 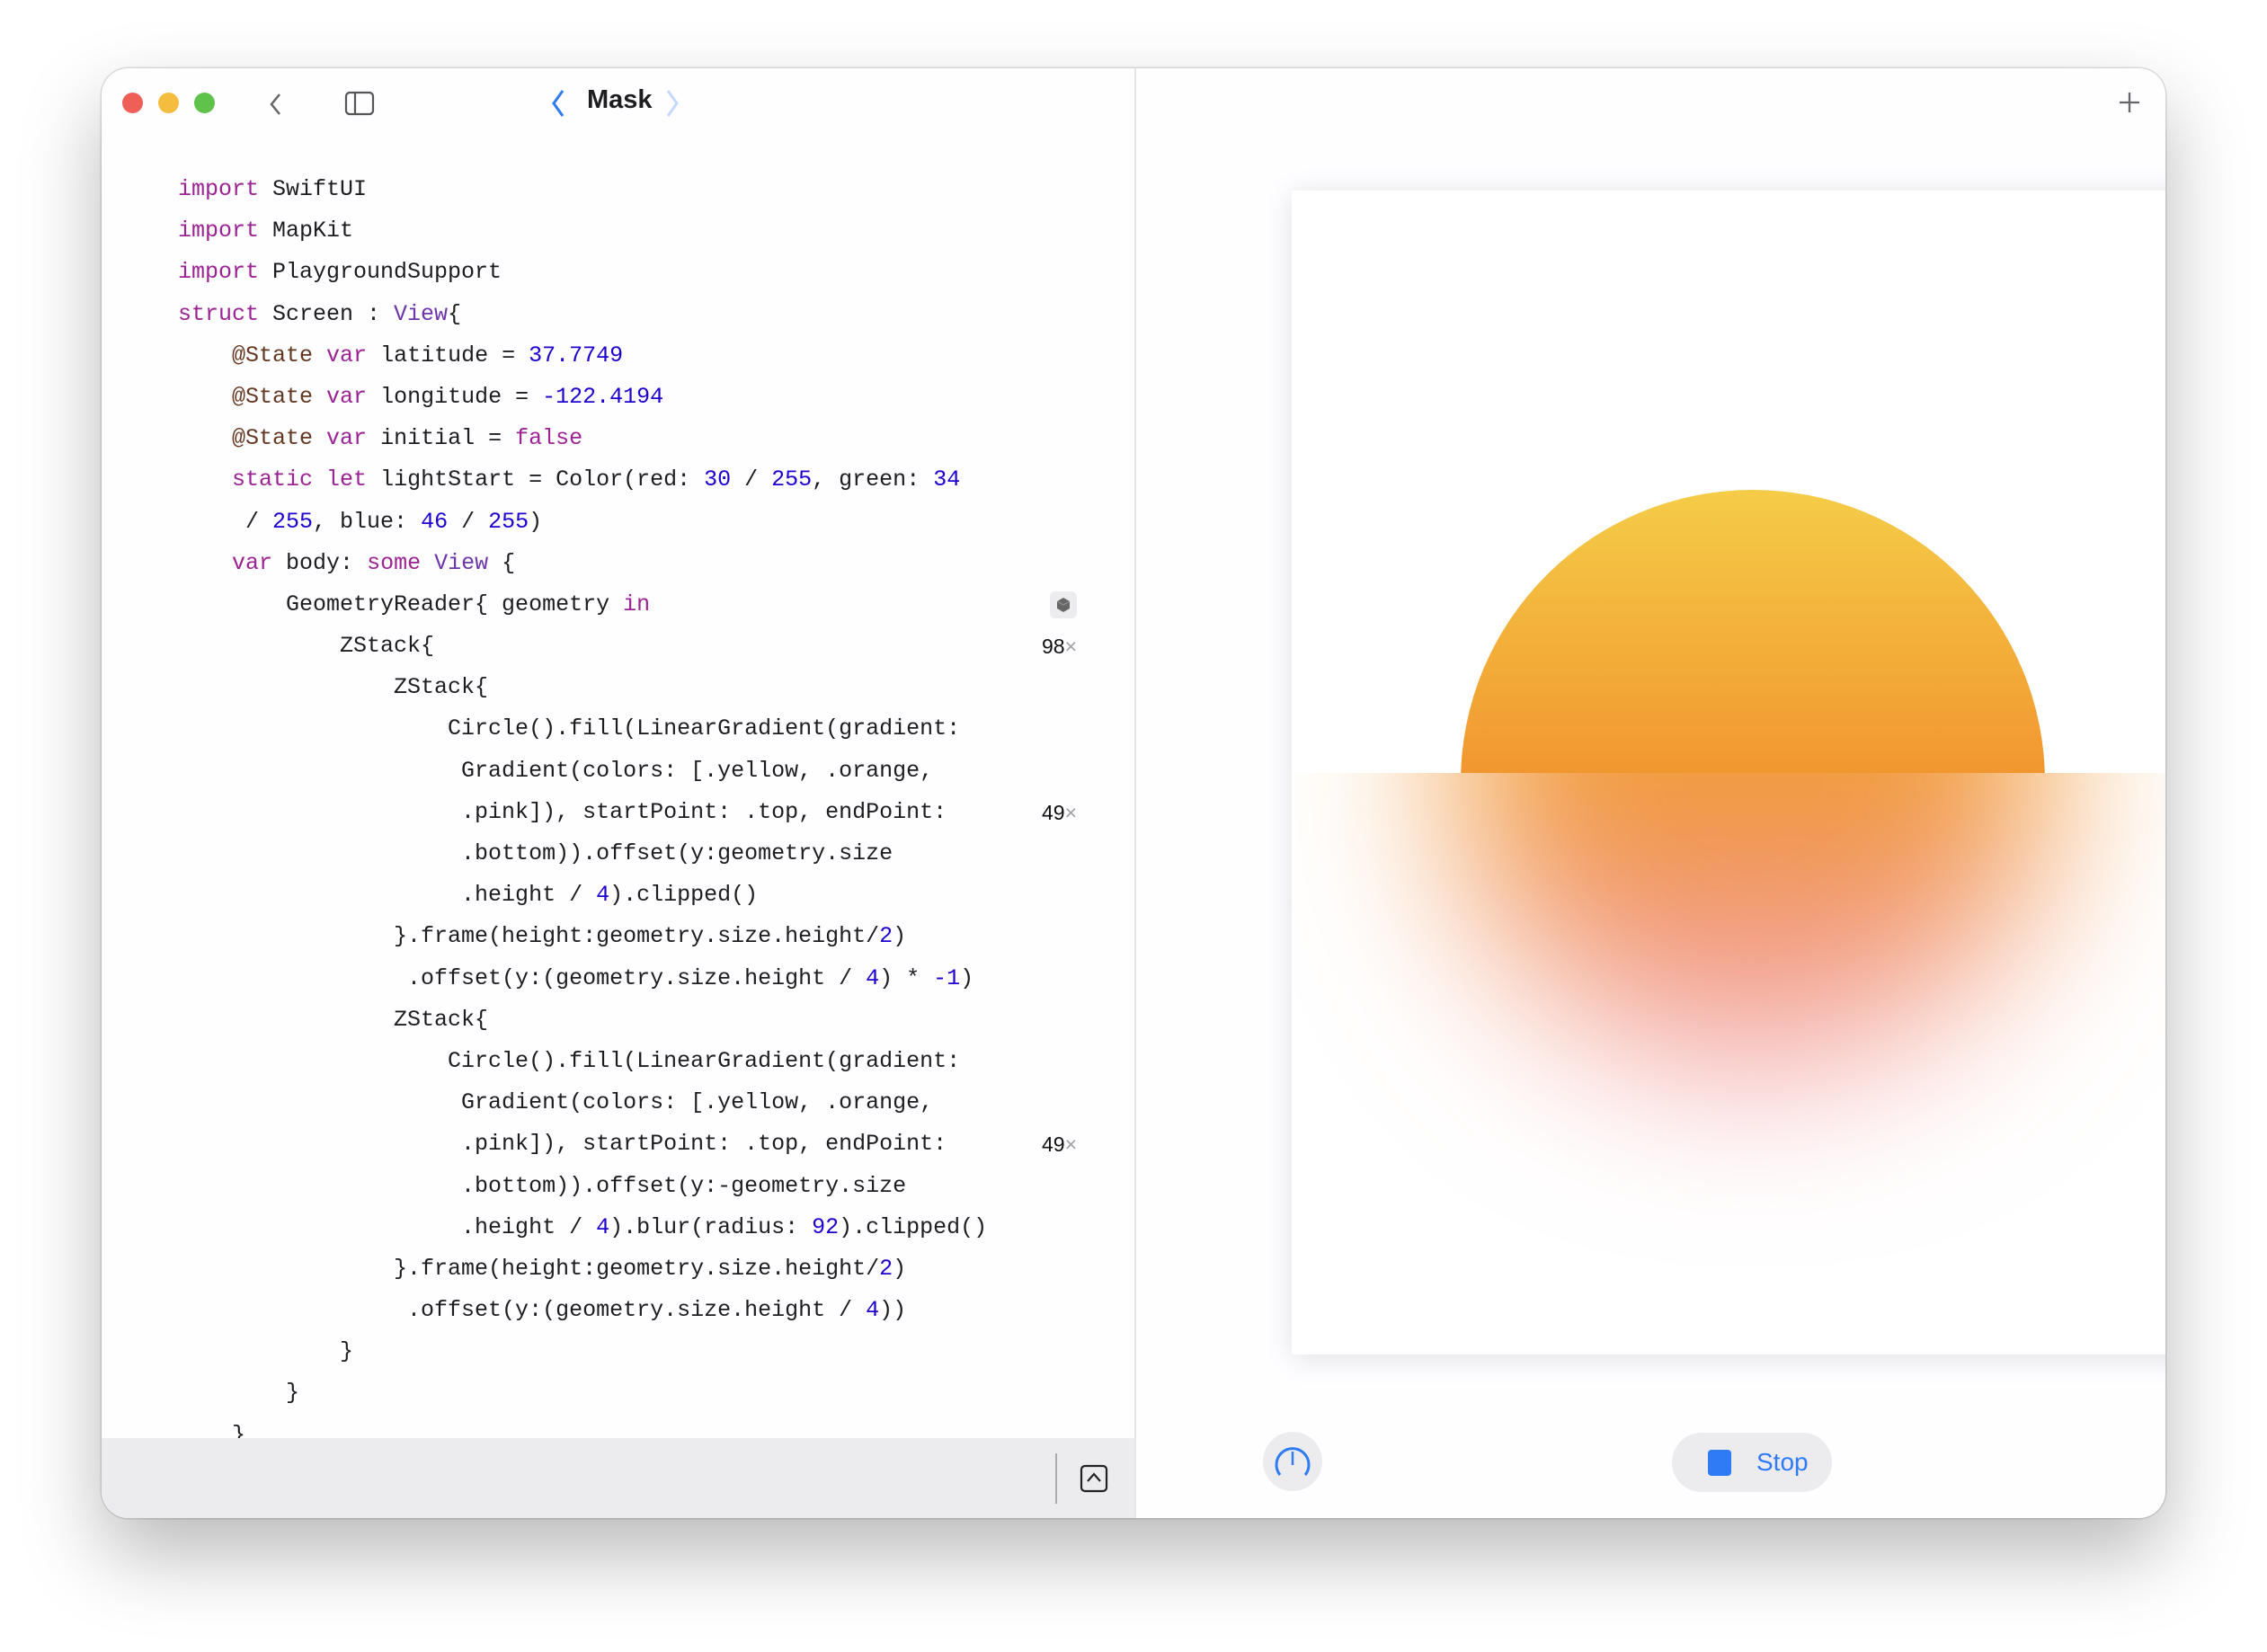 What do you see at coordinates (347, 479) in the screenshot?
I see `code-token: let` at bounding box center [347, 479].